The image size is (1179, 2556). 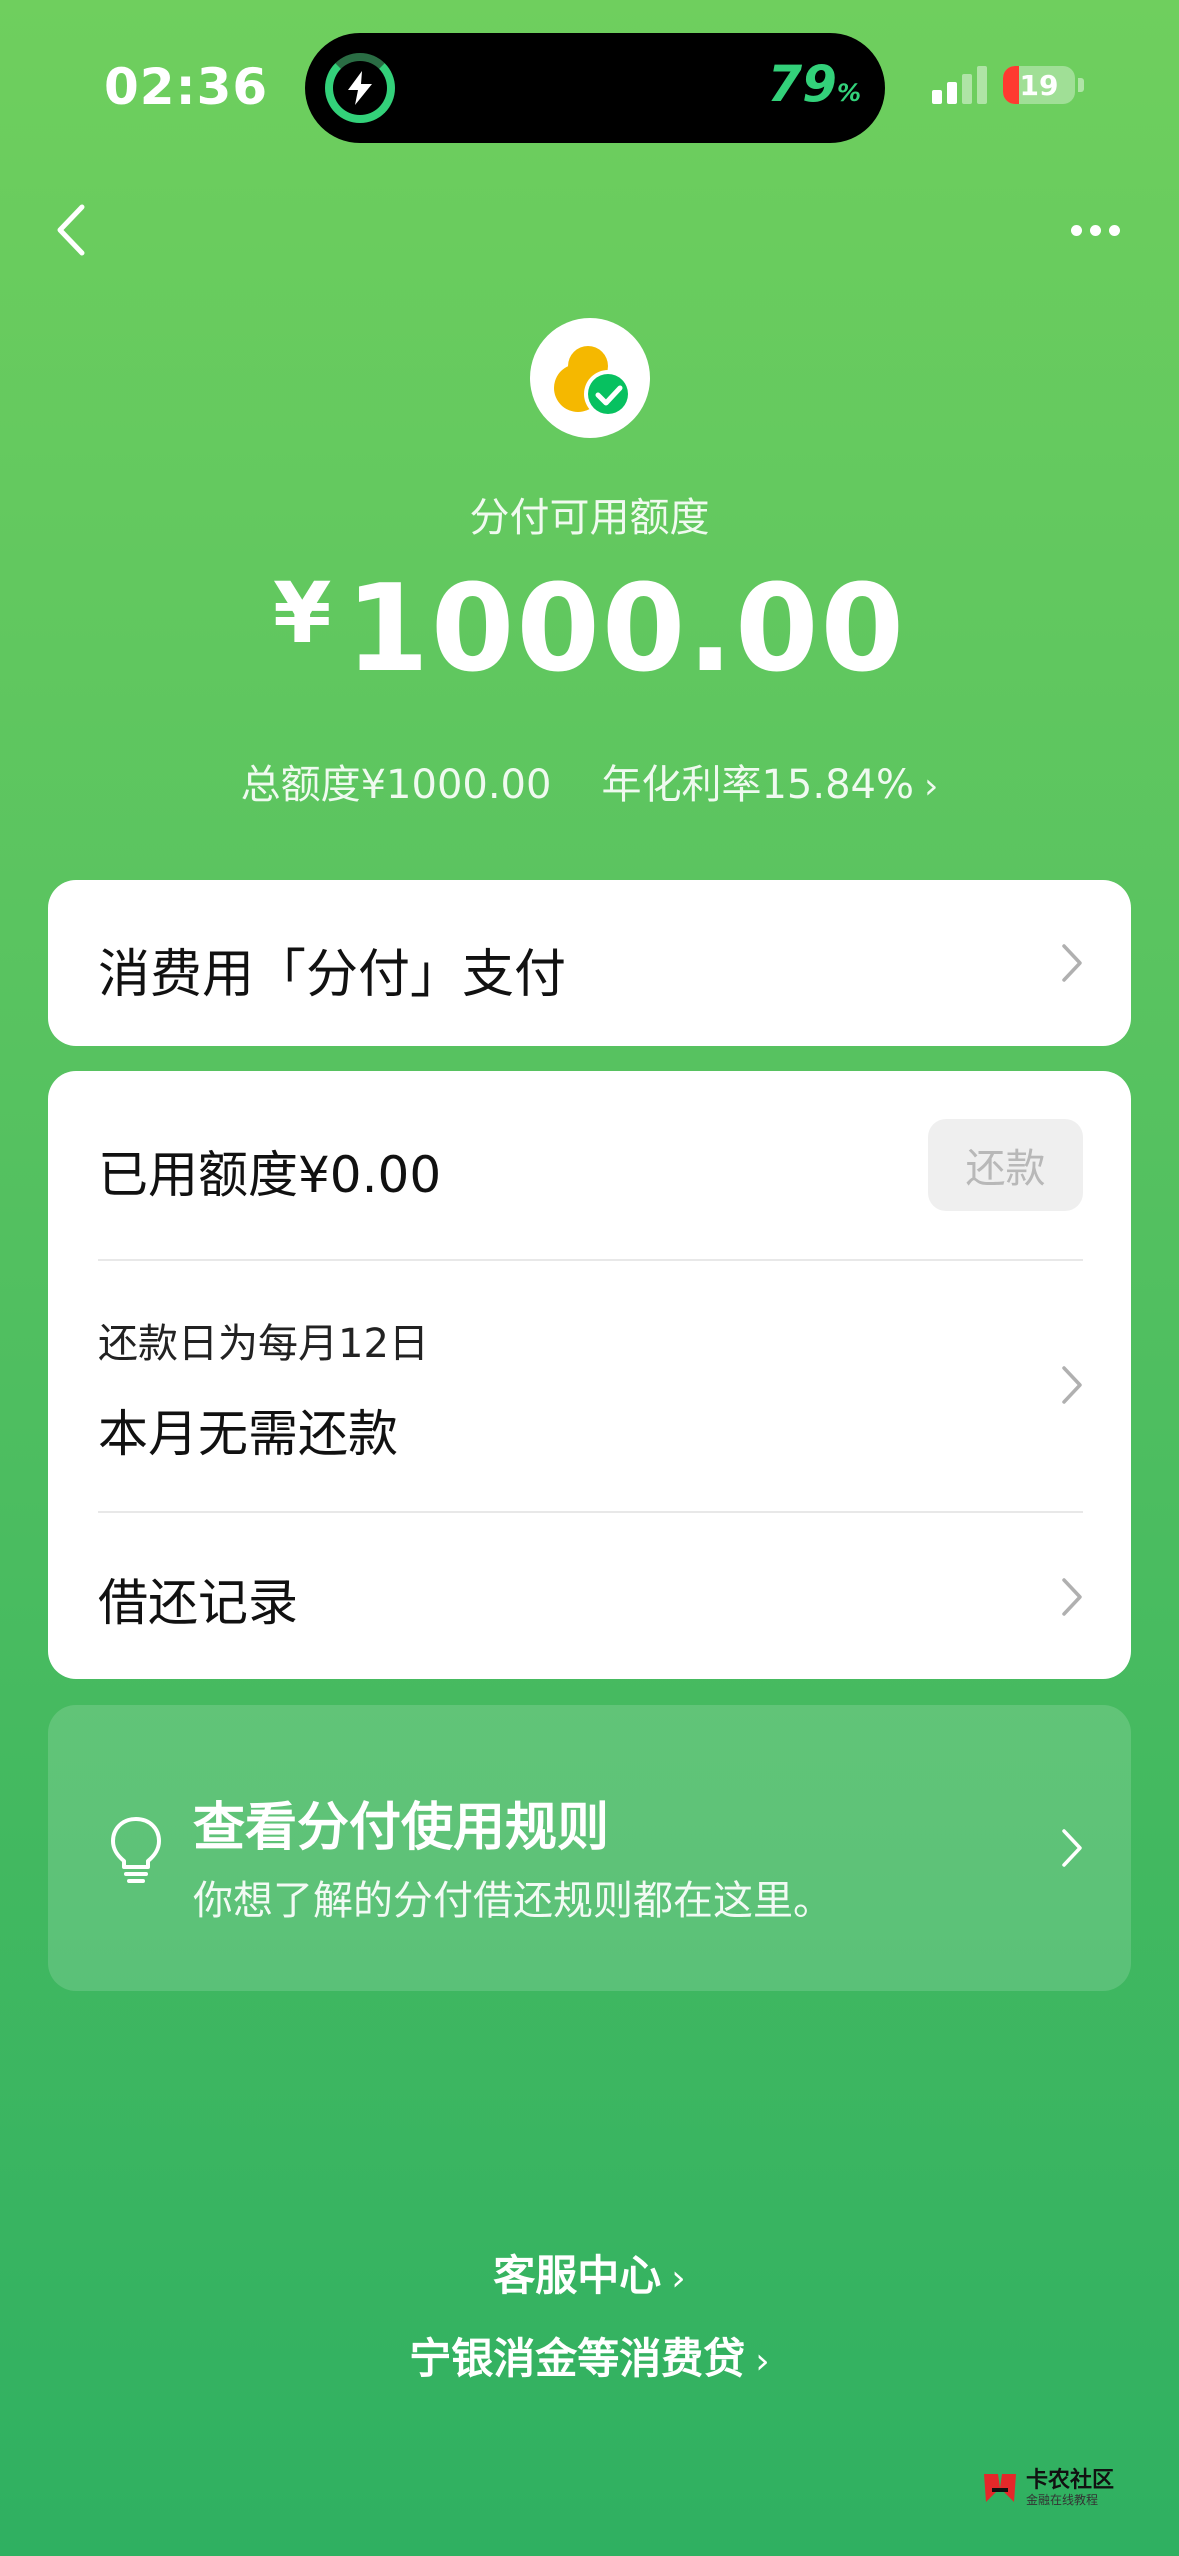 I want to click on watermark-logo-icon, so click(x=1000, y=2488).